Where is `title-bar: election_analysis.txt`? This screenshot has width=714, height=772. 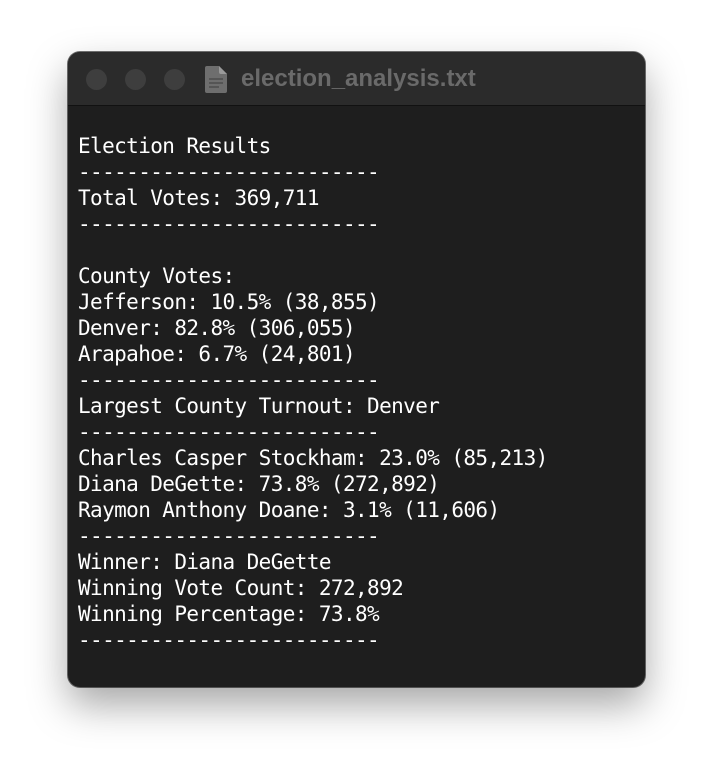
title-bar: election_analysis.txt is located at coordinates (356, 79).